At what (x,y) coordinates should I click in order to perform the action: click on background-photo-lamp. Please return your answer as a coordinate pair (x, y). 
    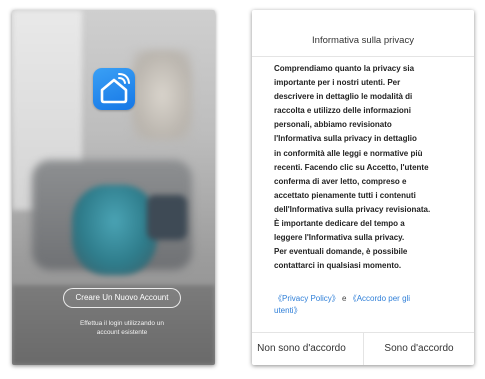
    Looking at the image, I should click on (162, 95).